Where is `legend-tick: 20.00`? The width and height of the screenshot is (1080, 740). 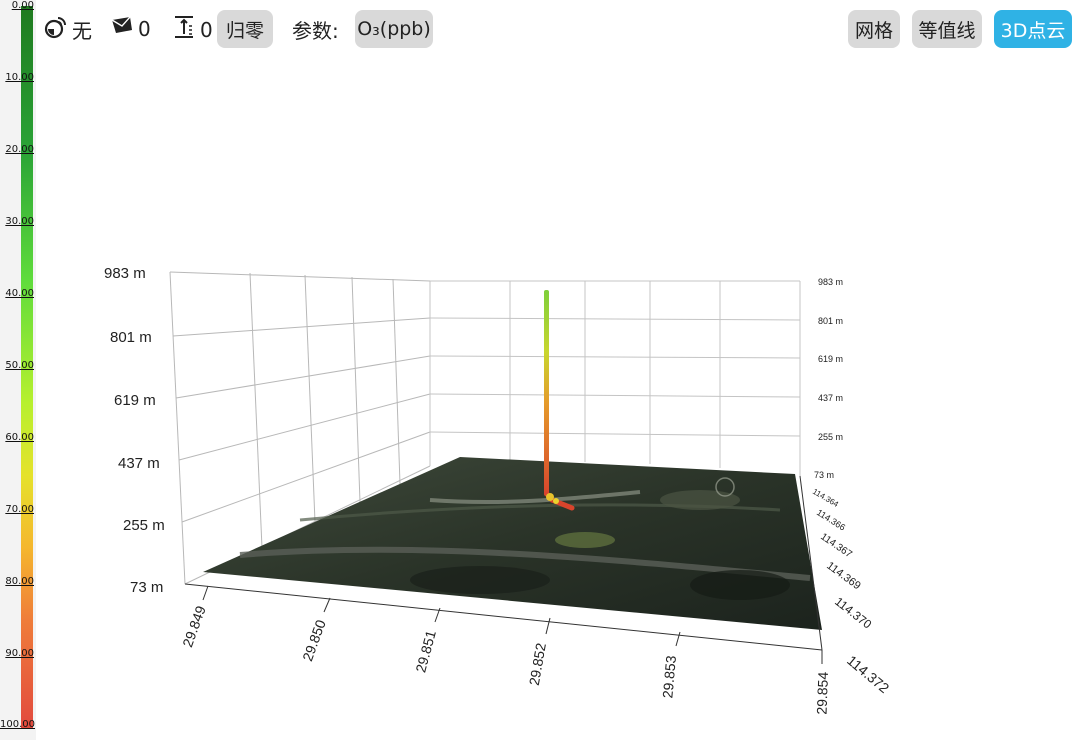 legend-tick: 20.00 is located at coordinates (19, 149).